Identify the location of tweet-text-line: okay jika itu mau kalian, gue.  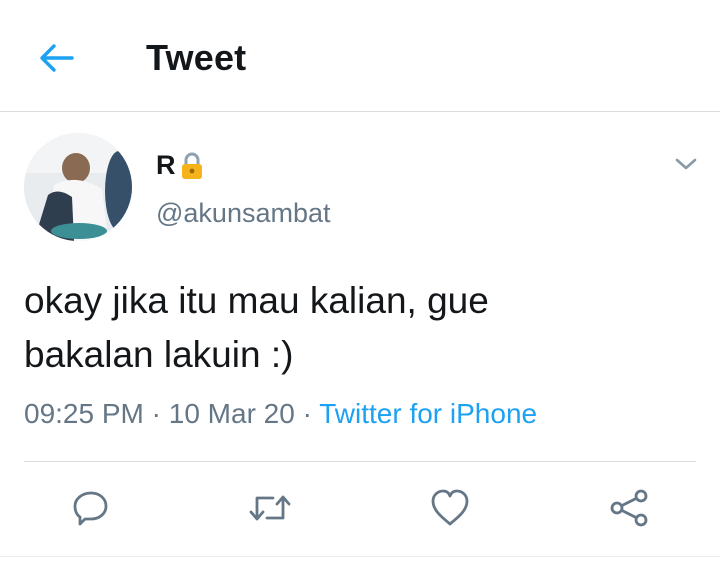
(256, 300).